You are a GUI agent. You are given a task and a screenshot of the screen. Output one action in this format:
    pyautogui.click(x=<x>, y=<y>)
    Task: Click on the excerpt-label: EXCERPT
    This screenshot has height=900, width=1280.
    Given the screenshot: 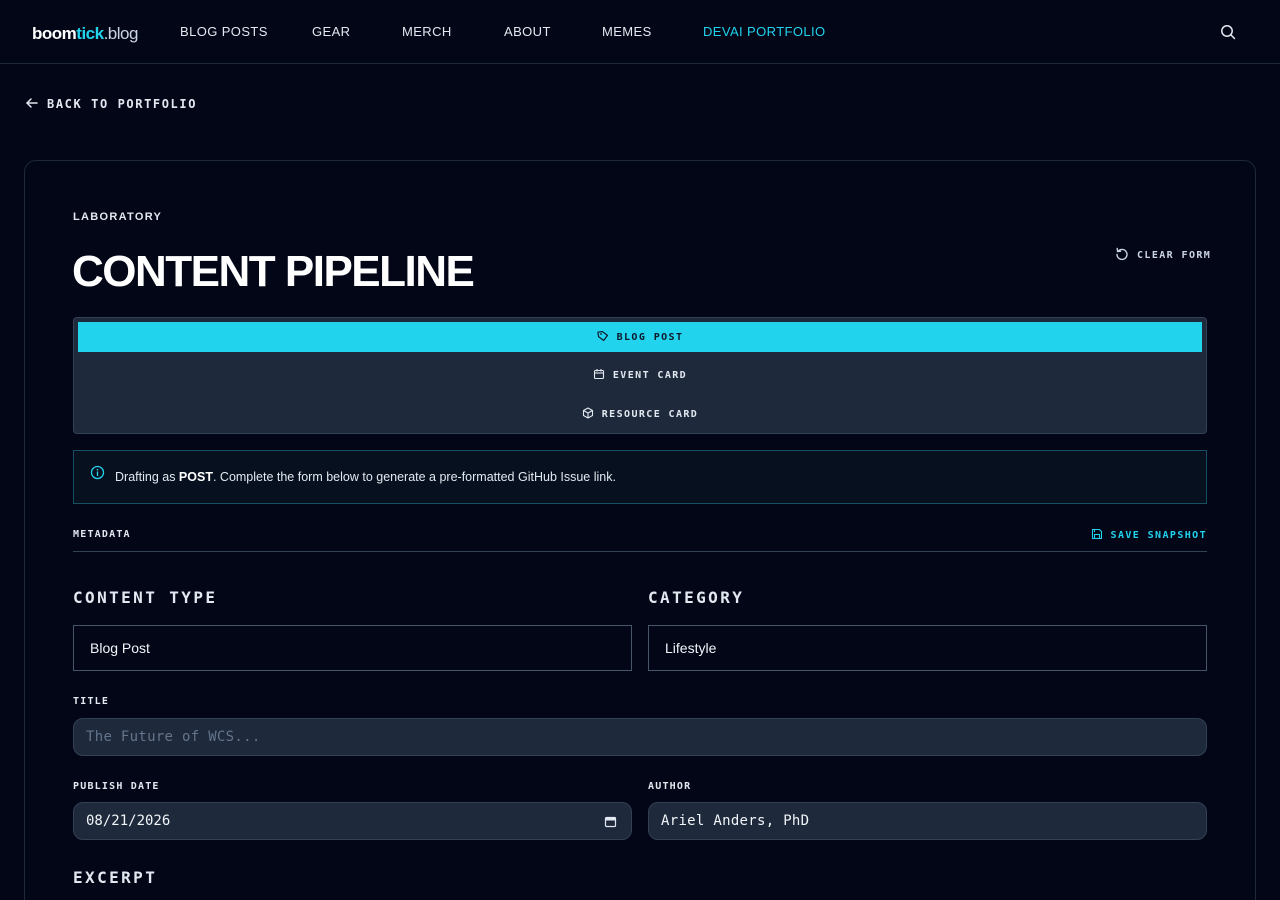 What is the action you would take?
    pyautogui.click(x=115, y=877)
    